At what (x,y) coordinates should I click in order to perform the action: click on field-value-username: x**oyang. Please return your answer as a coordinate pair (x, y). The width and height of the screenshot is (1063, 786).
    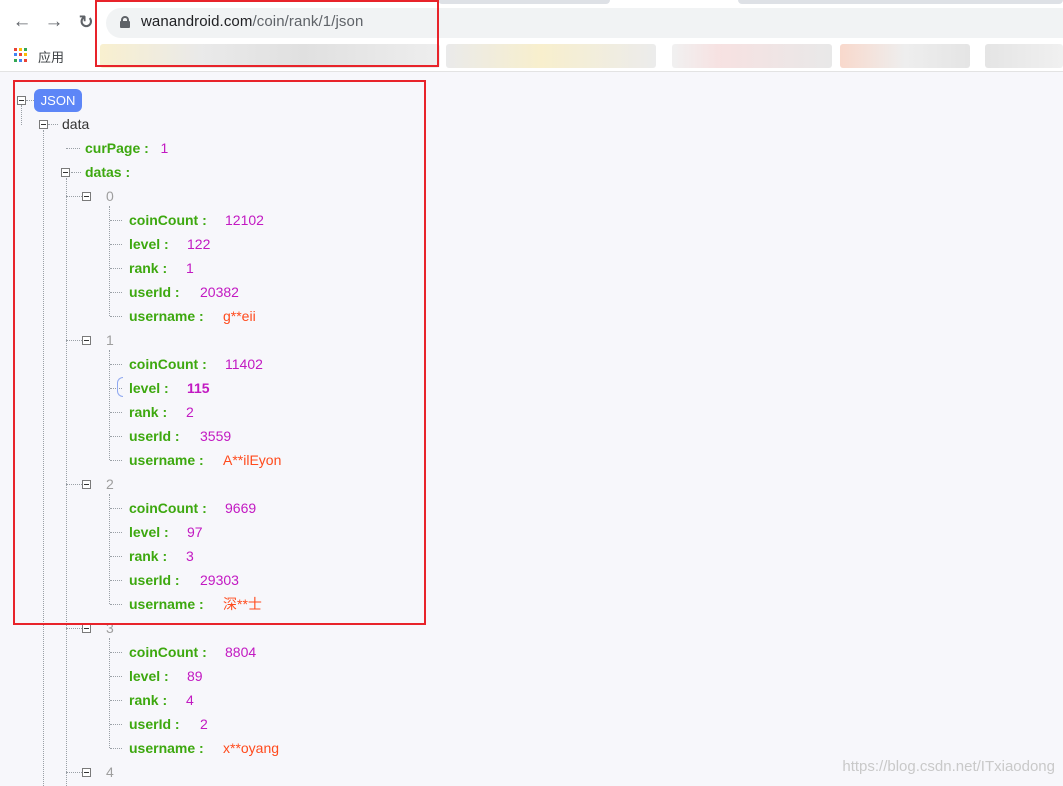
    Looking at the image, I should click on (251, 748).